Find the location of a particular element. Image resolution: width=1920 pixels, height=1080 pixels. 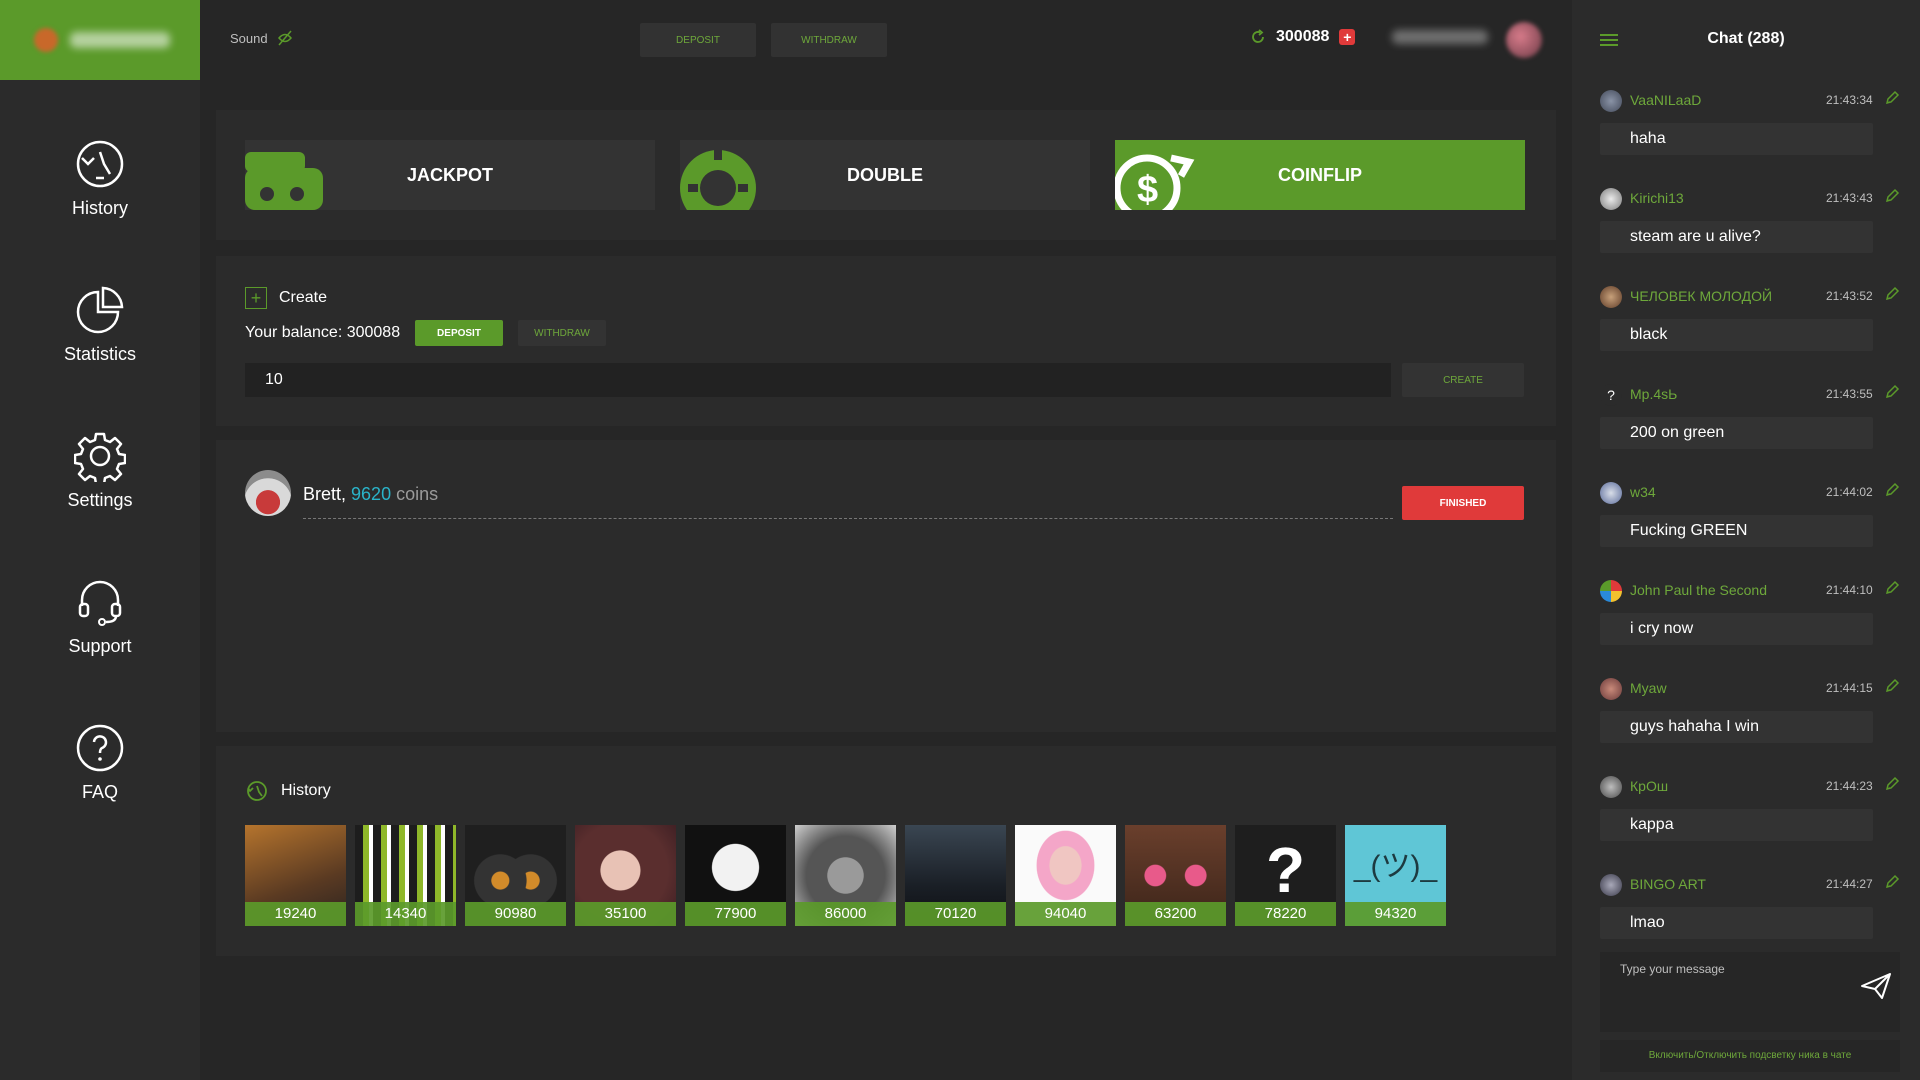

history-value: 19240 is located at coordinates (295, 914).